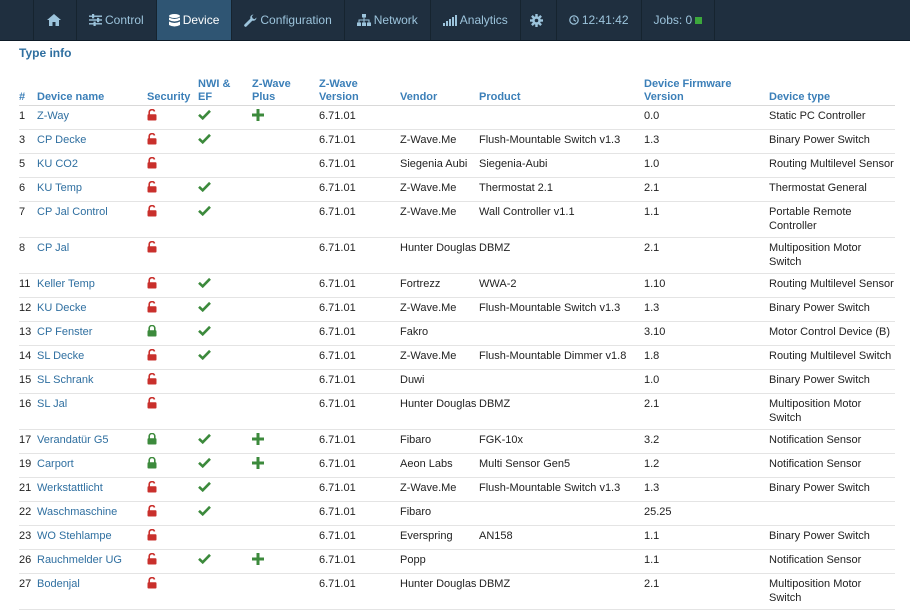 The height and width of the screenshot is (610, 910). Describe the element at coordinates (55, 20) in the screenshot. I see `nav-home` at that location.